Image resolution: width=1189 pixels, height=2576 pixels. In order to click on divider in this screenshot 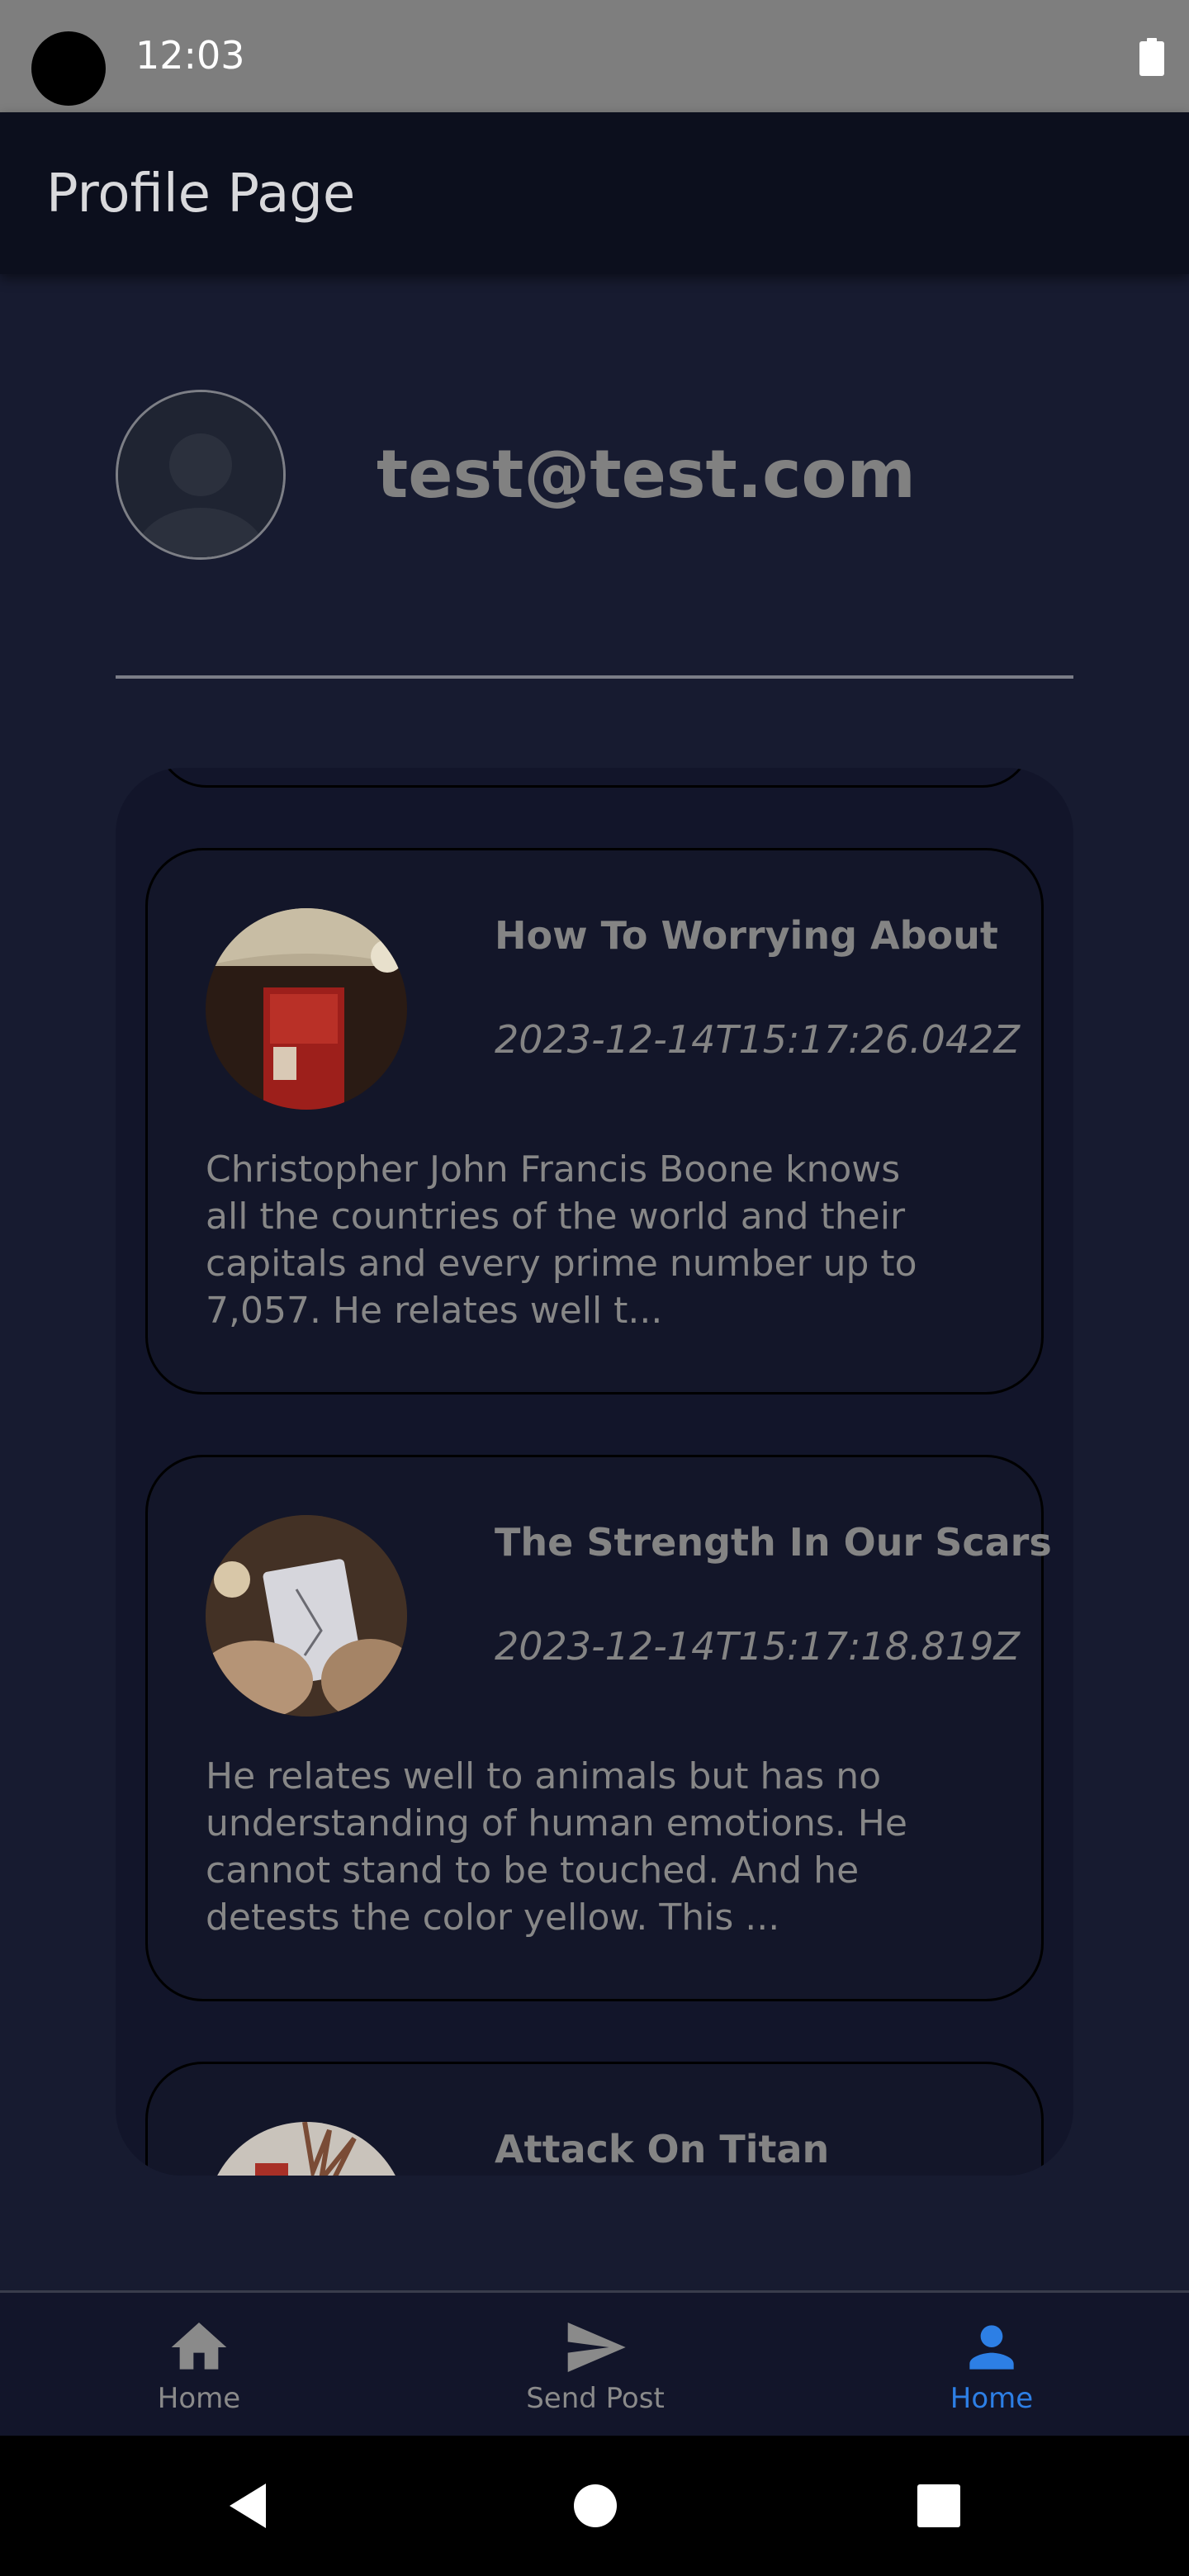, I will do `click(594, 677)`.